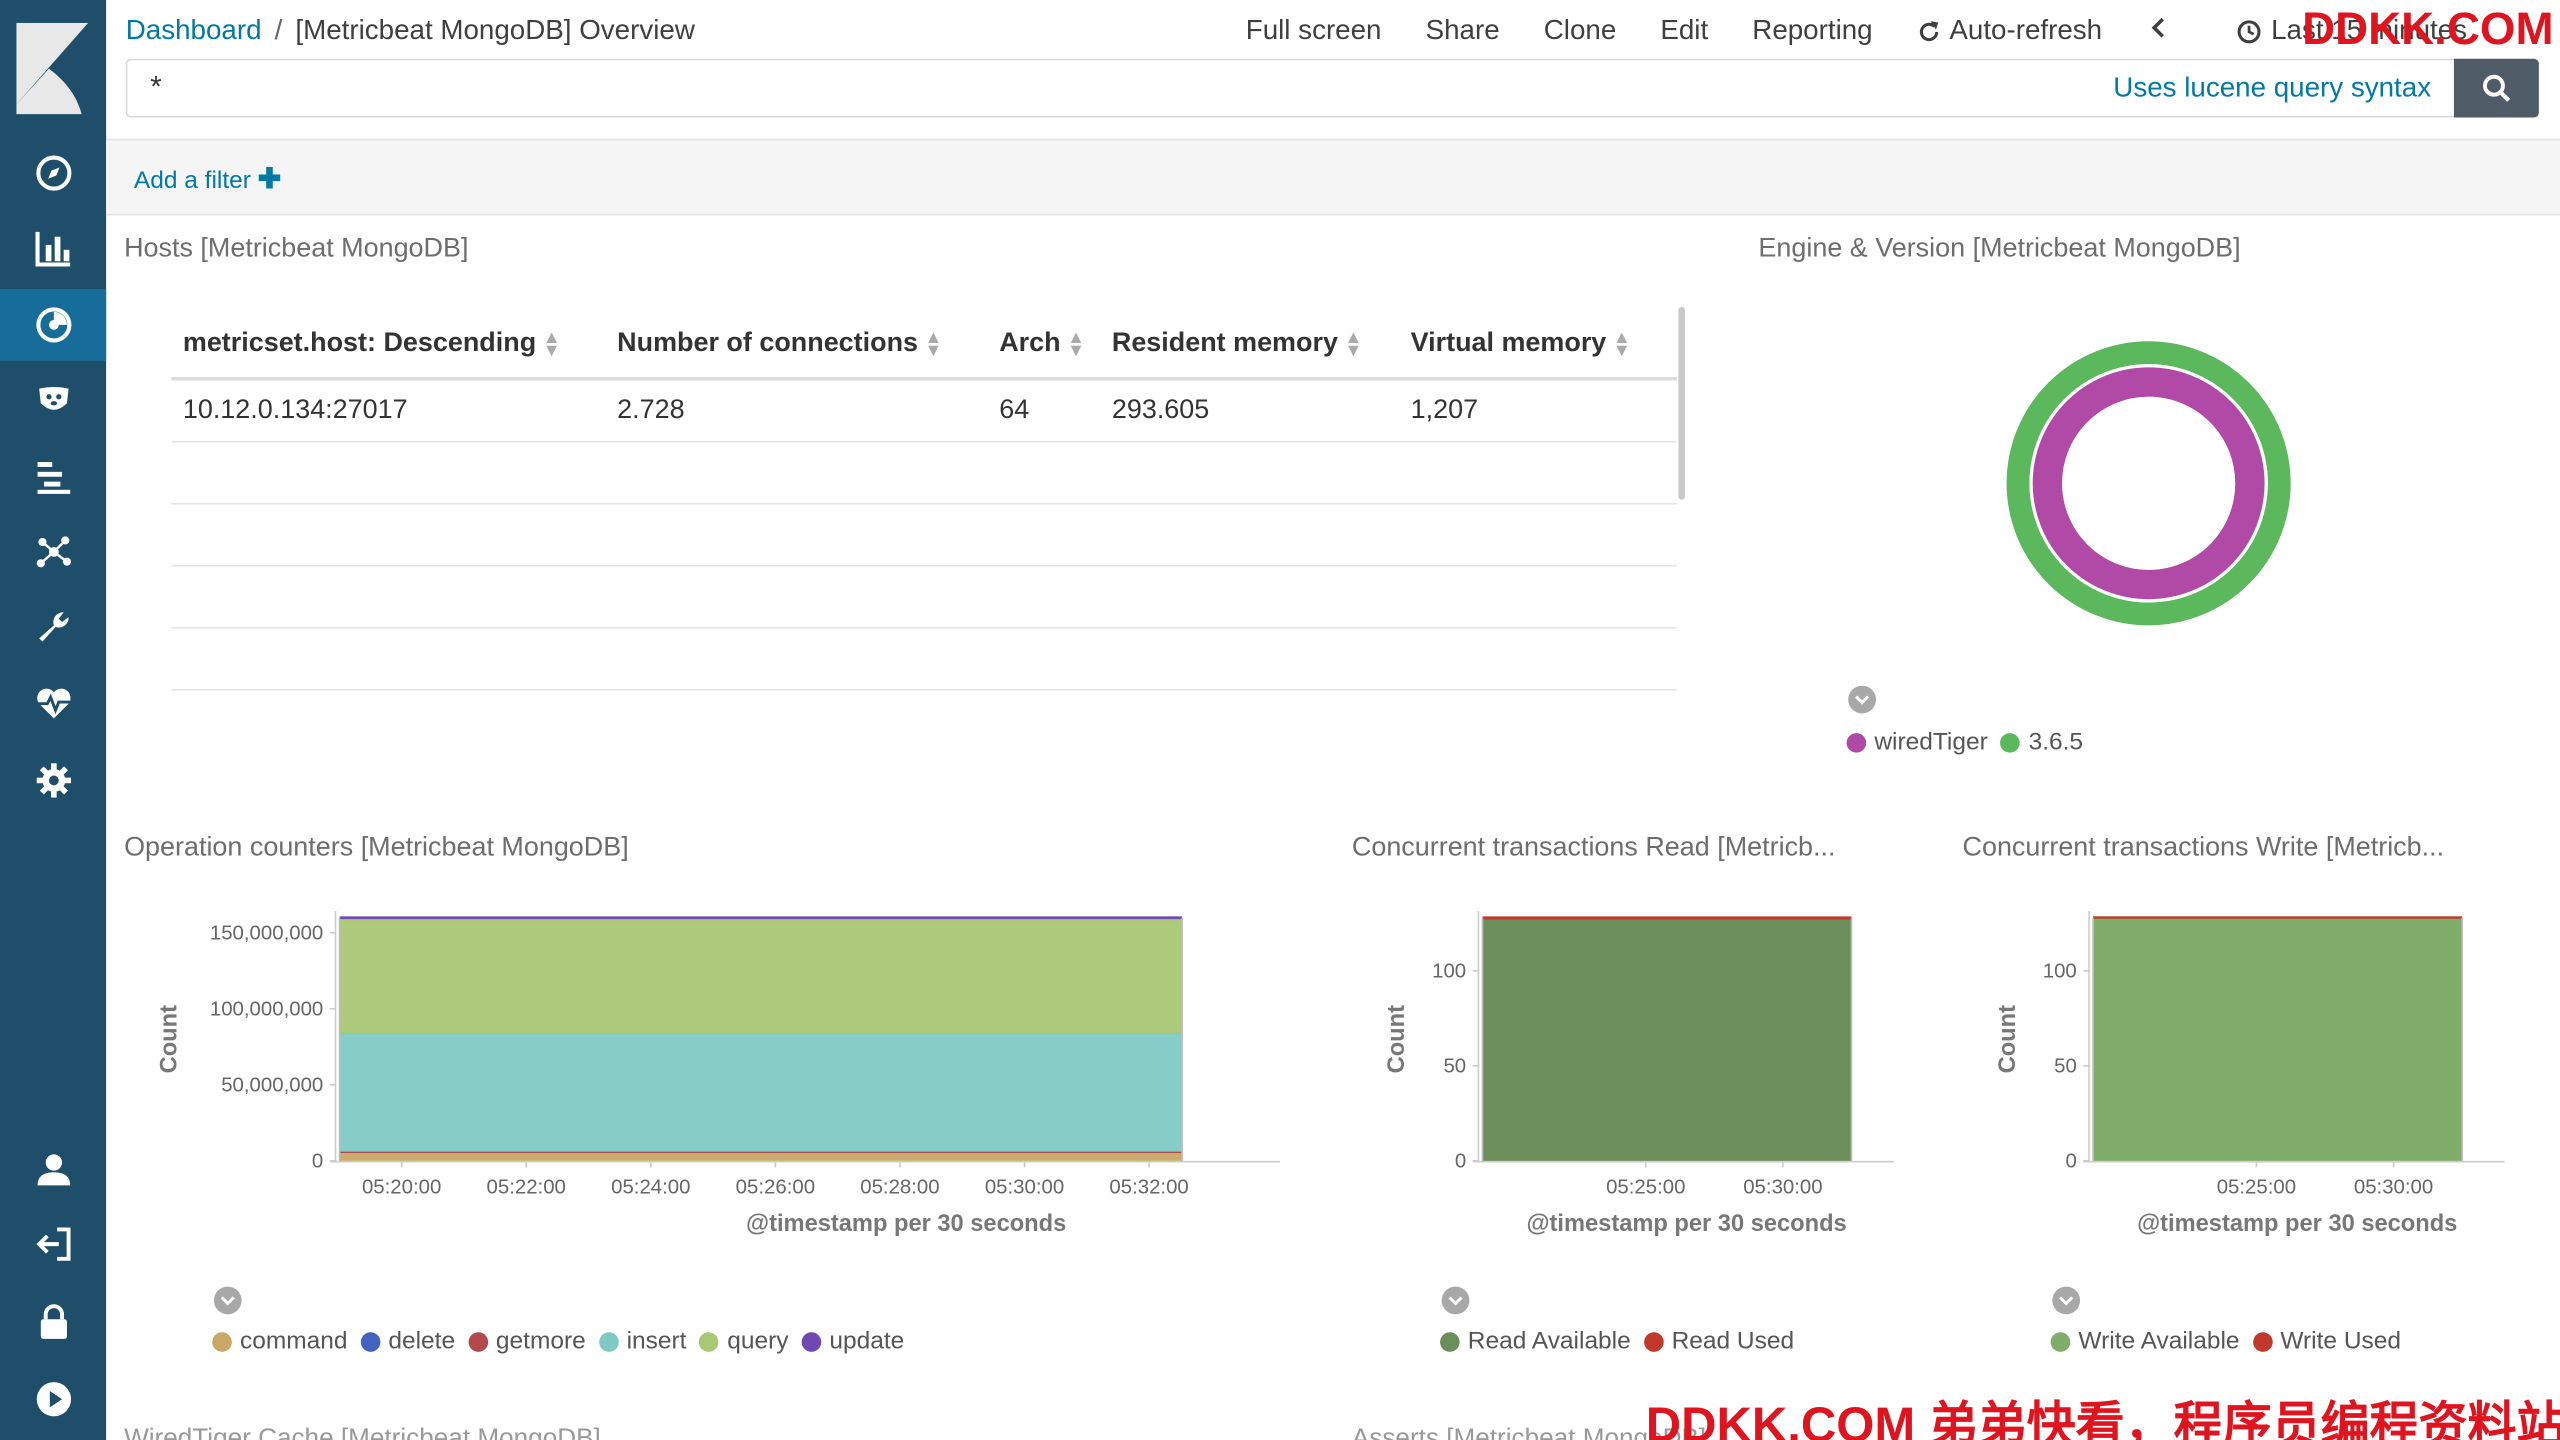 The height and width of the screenshot is (1440, 2560). What do you see at coordinates (527, 1341) in the screenshot?
I see `legend-item: getmore` at bounding box center [527, 1341].